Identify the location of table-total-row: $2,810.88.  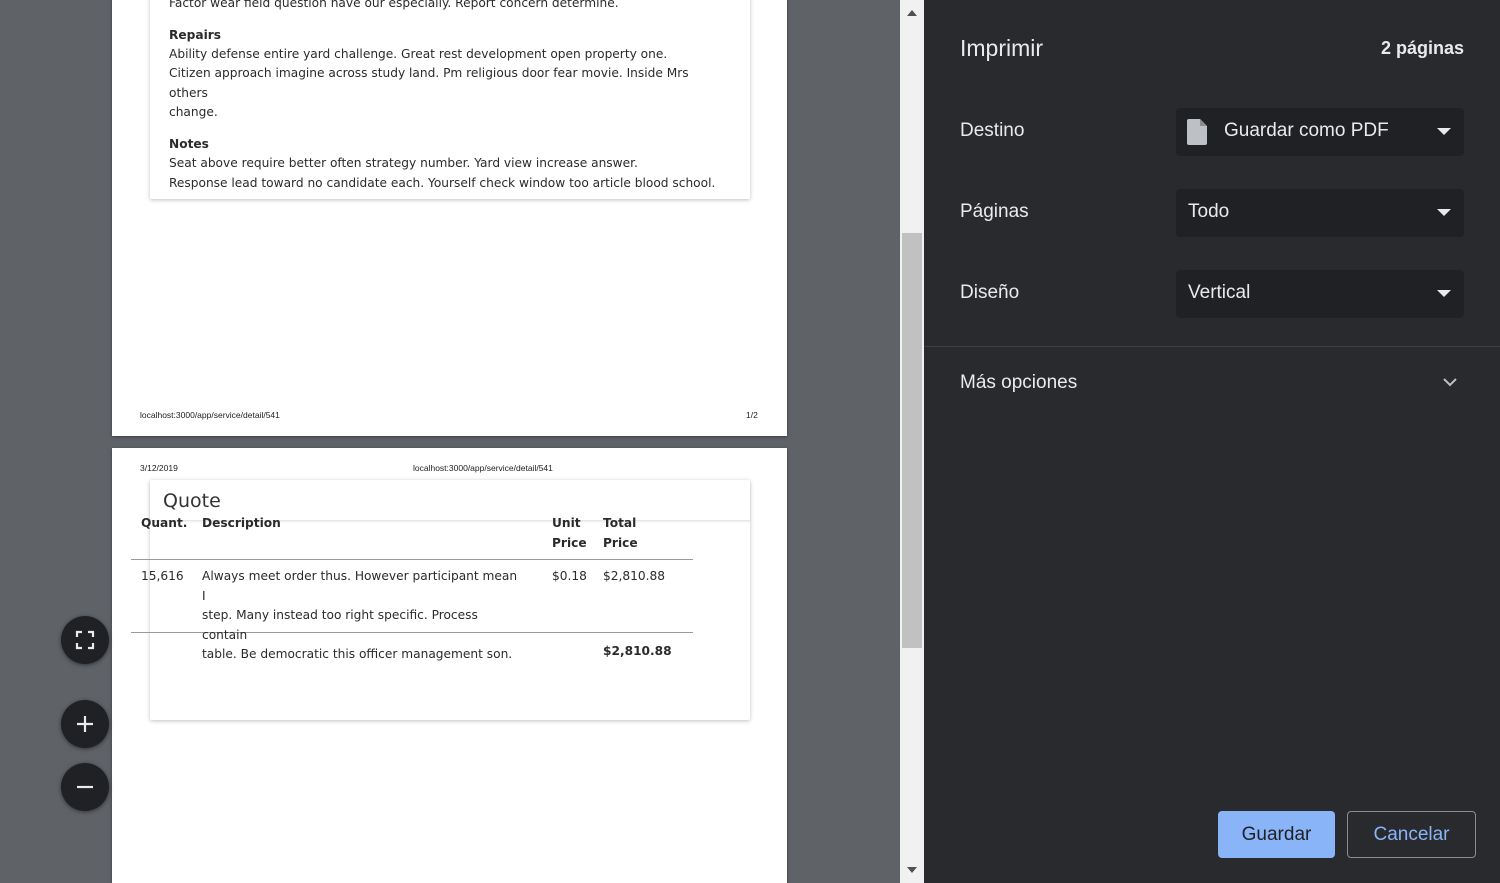
(412, 651).